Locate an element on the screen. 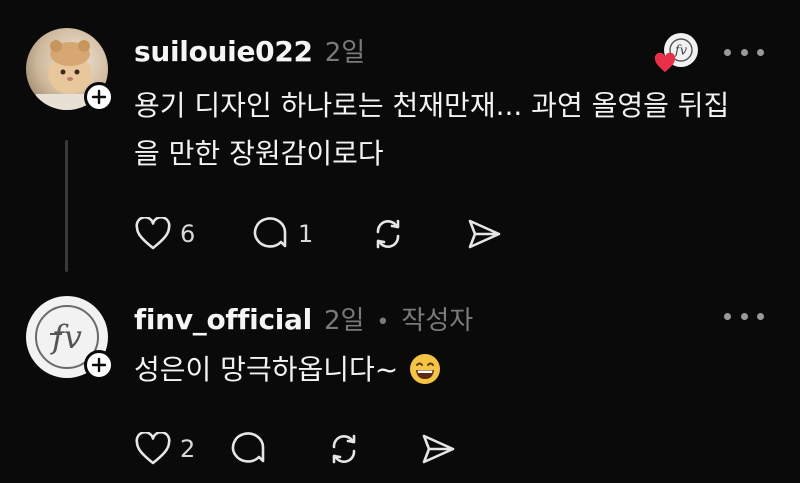  like-count: 2 is located at coordinates (188, 449).